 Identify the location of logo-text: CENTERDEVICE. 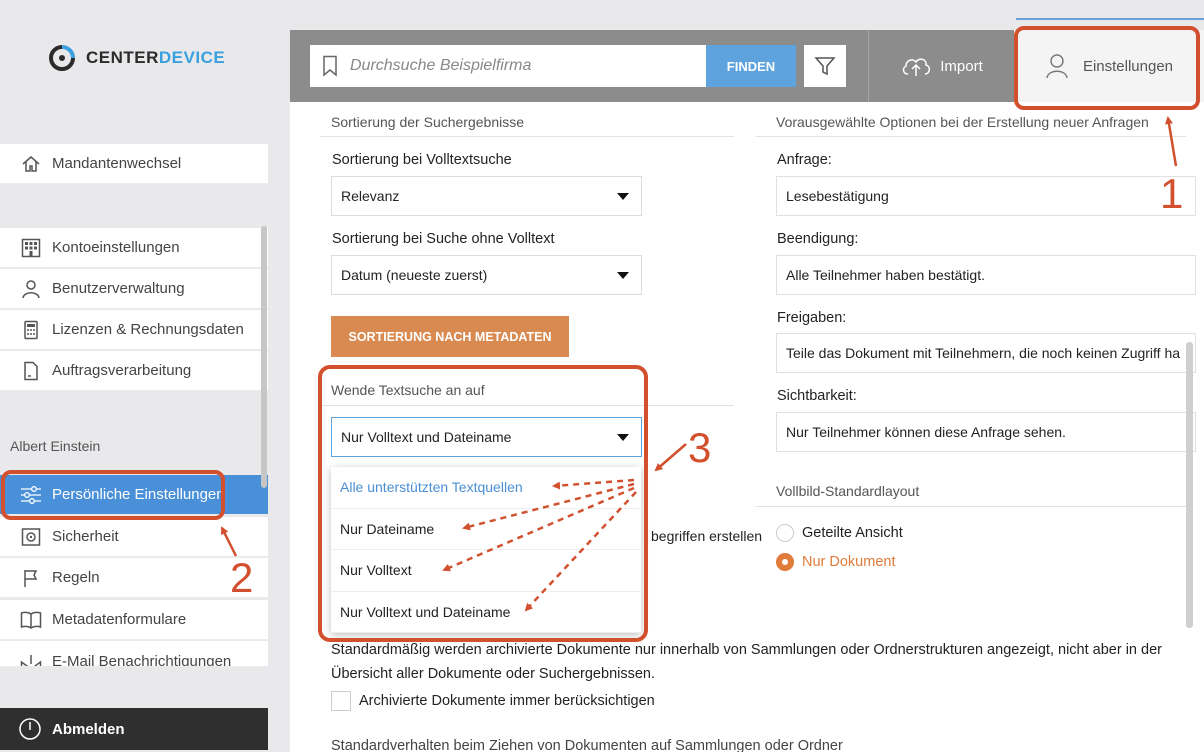
(156, 57).